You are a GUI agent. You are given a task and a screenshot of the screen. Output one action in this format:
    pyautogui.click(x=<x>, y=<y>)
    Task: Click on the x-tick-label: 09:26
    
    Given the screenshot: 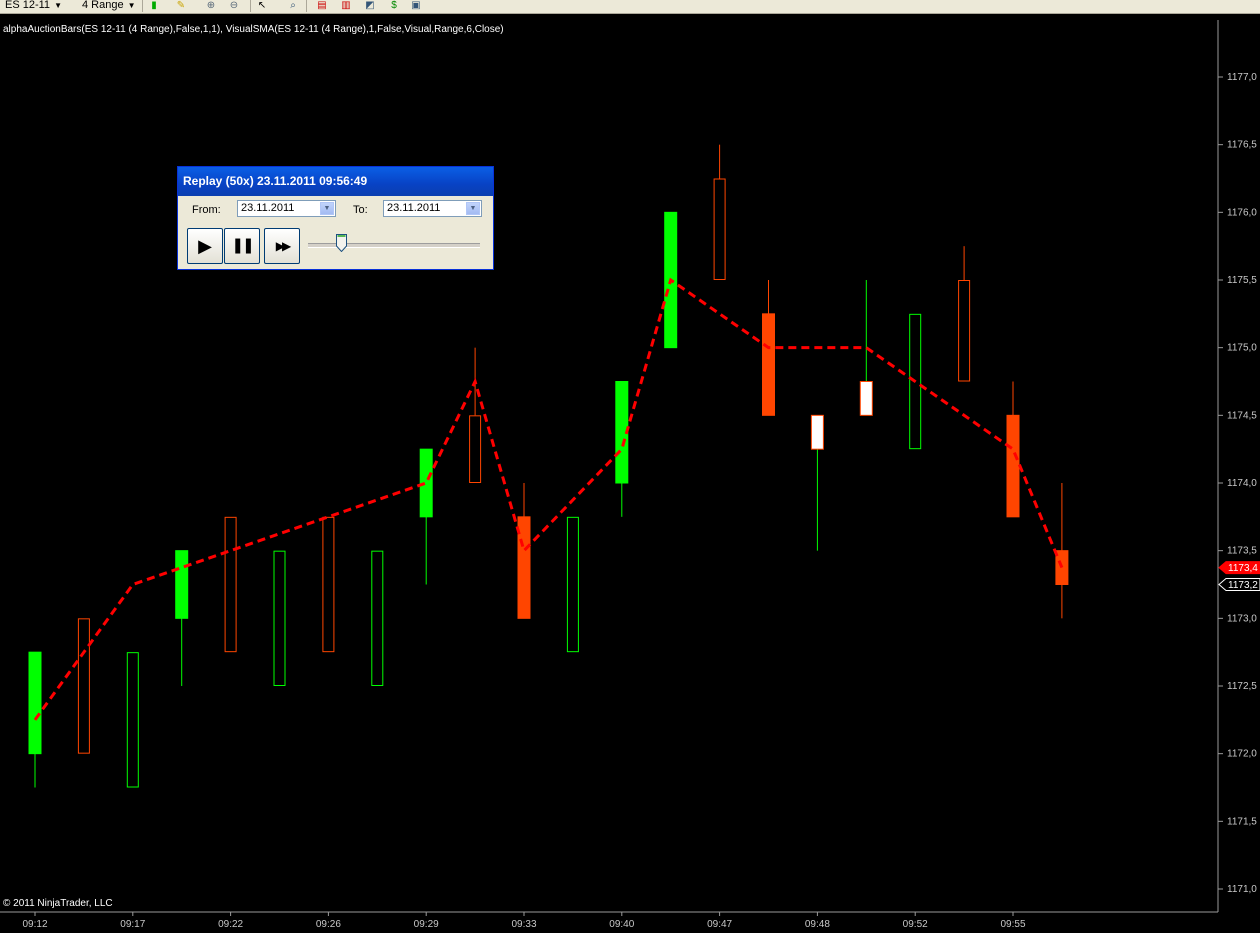 What is the action you would take?
    pyautogui.click(x=328, y=924)
    